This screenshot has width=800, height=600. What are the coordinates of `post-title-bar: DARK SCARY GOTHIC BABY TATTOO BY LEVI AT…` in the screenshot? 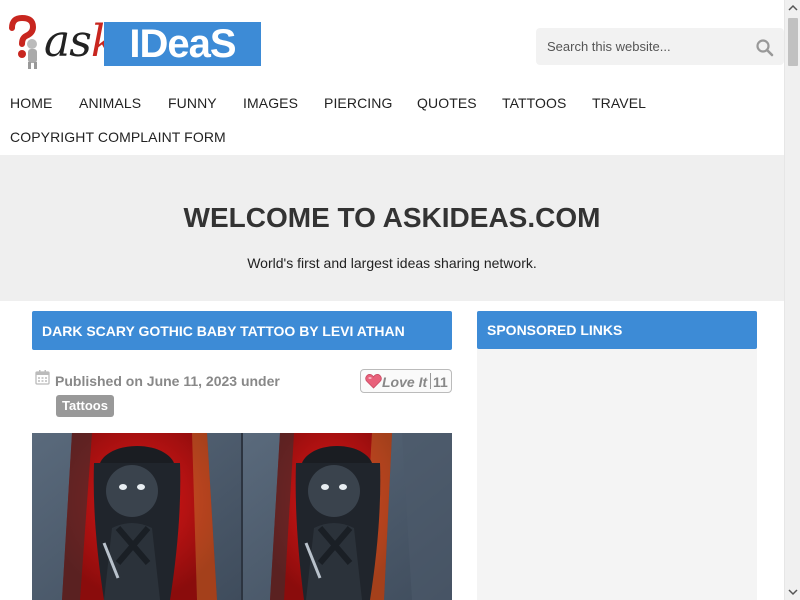 It's located at (242, 330).